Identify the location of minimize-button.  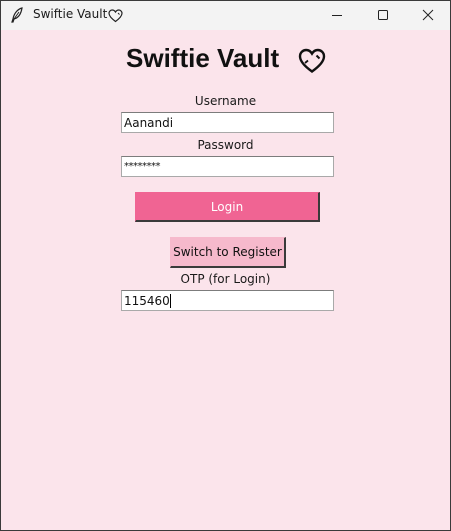
(337, 15).